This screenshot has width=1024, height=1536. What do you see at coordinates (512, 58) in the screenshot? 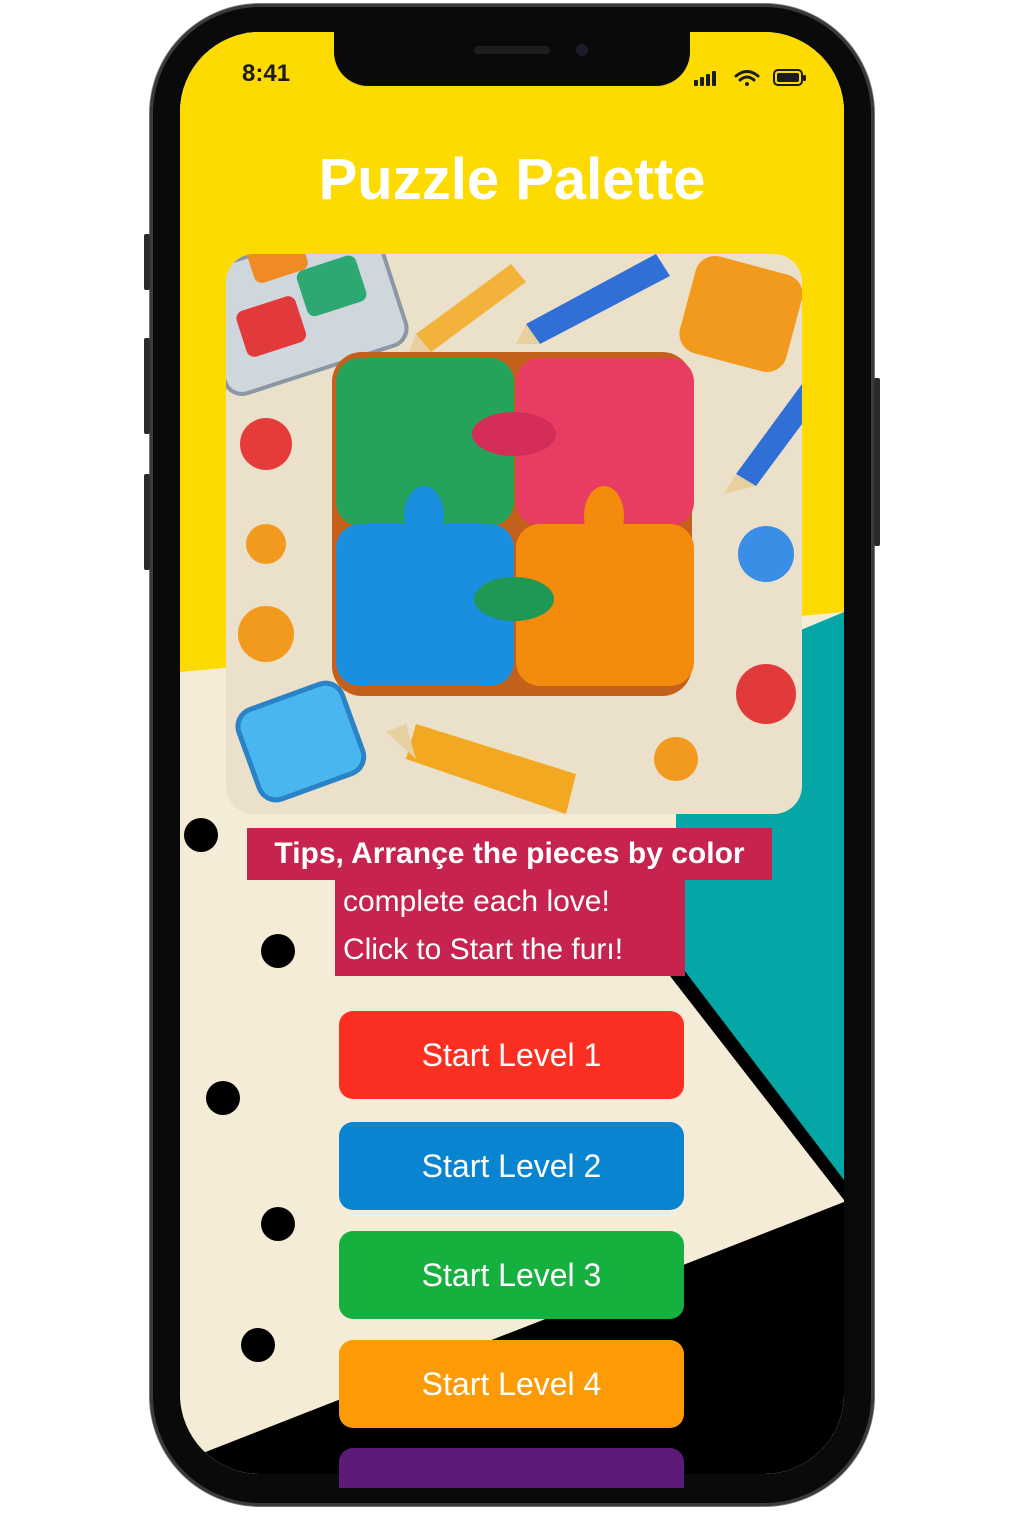
I see `notch` at bounding box center [512, 58].